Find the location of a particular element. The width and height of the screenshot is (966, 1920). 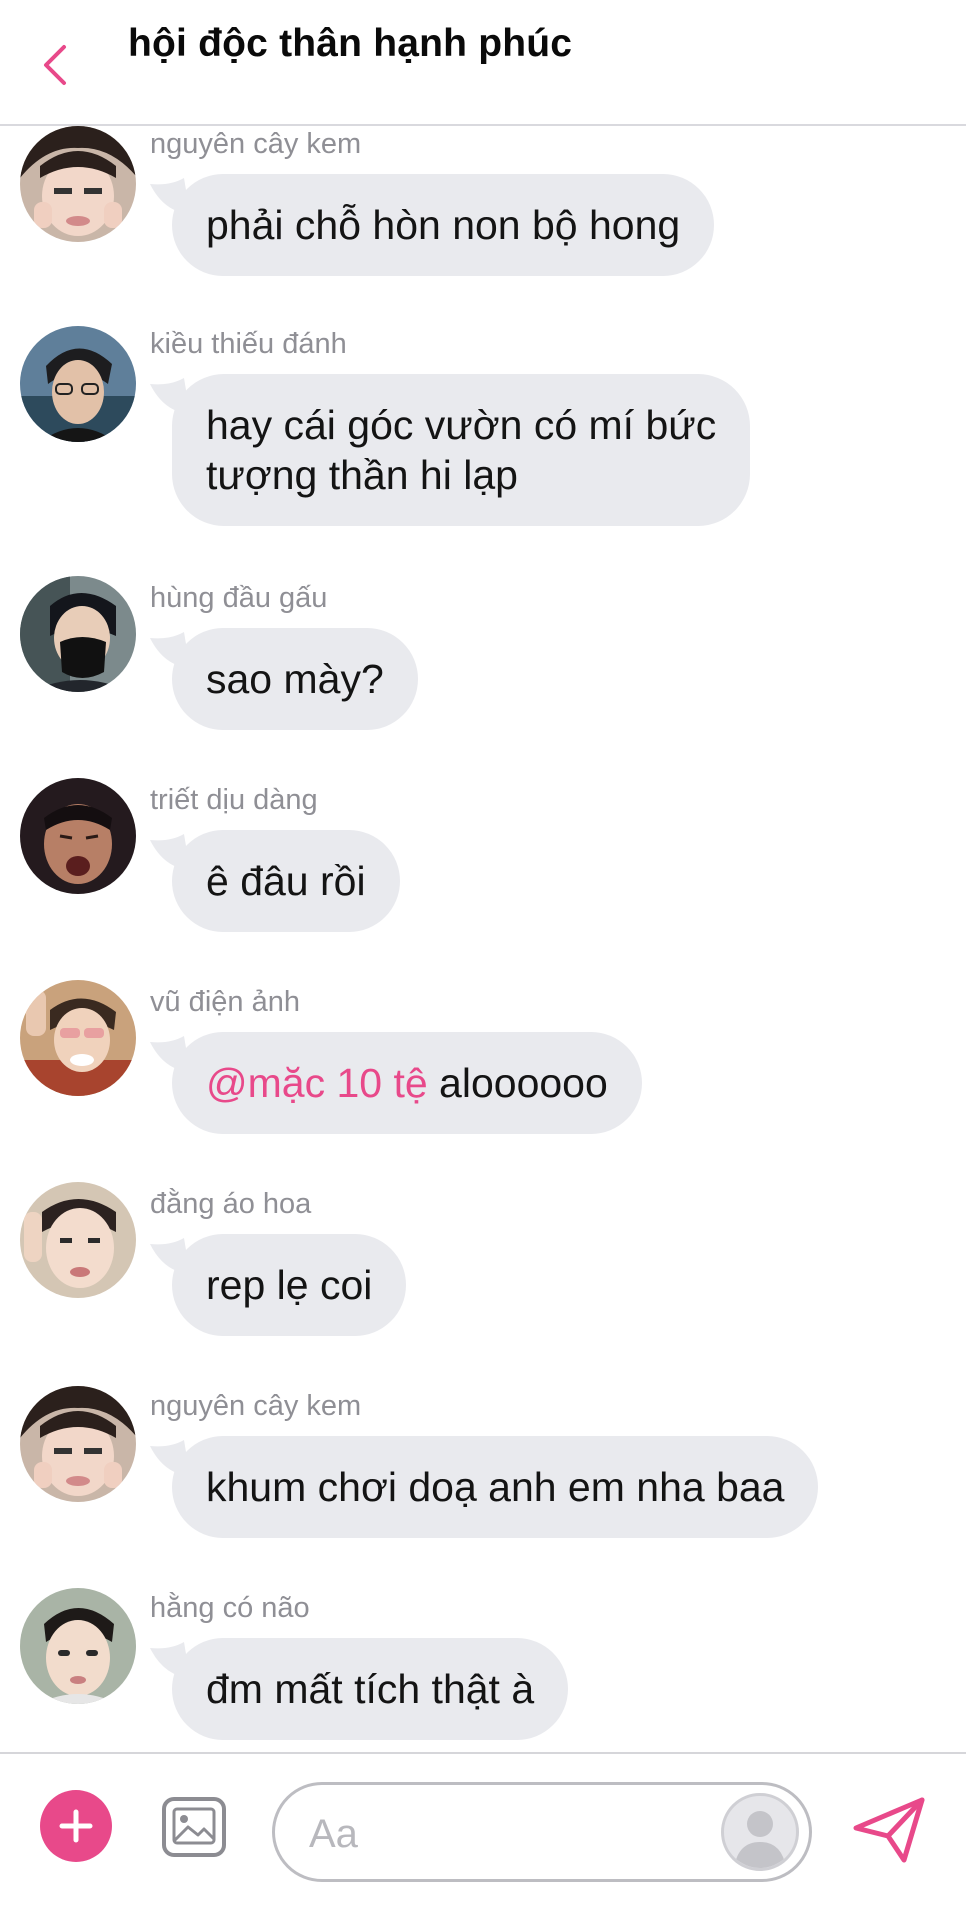

message-bubble: @mặc 10 tệ aloooooo is located at coordinates (407, 1083).